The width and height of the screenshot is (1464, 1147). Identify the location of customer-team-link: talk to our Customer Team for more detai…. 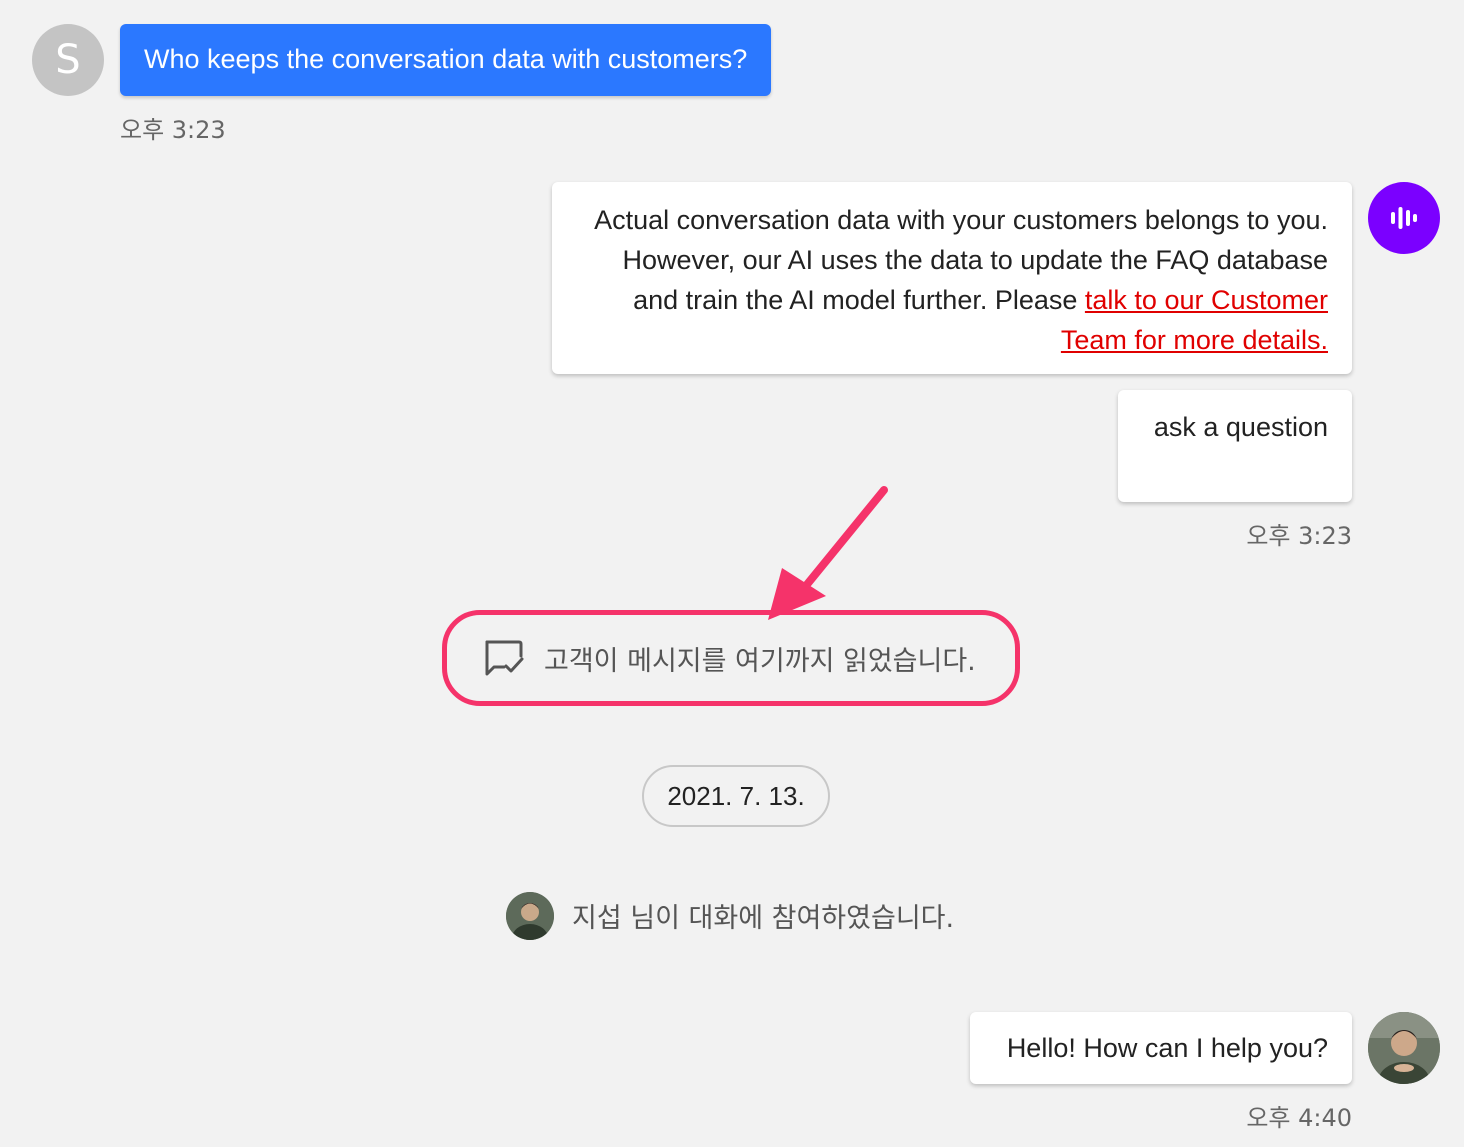
(1194, 320).